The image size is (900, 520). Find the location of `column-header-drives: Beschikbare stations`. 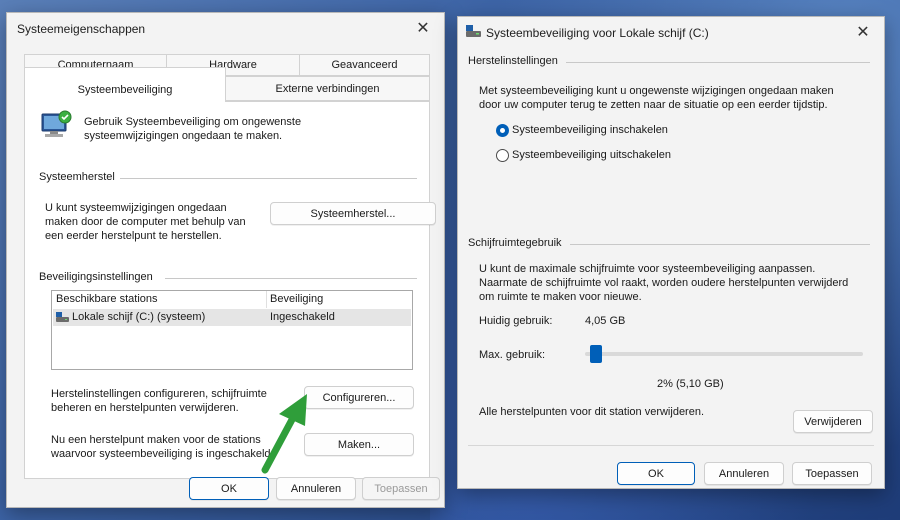

column-header-drives: Beschikbare stations is located at coordinates (107, 299).